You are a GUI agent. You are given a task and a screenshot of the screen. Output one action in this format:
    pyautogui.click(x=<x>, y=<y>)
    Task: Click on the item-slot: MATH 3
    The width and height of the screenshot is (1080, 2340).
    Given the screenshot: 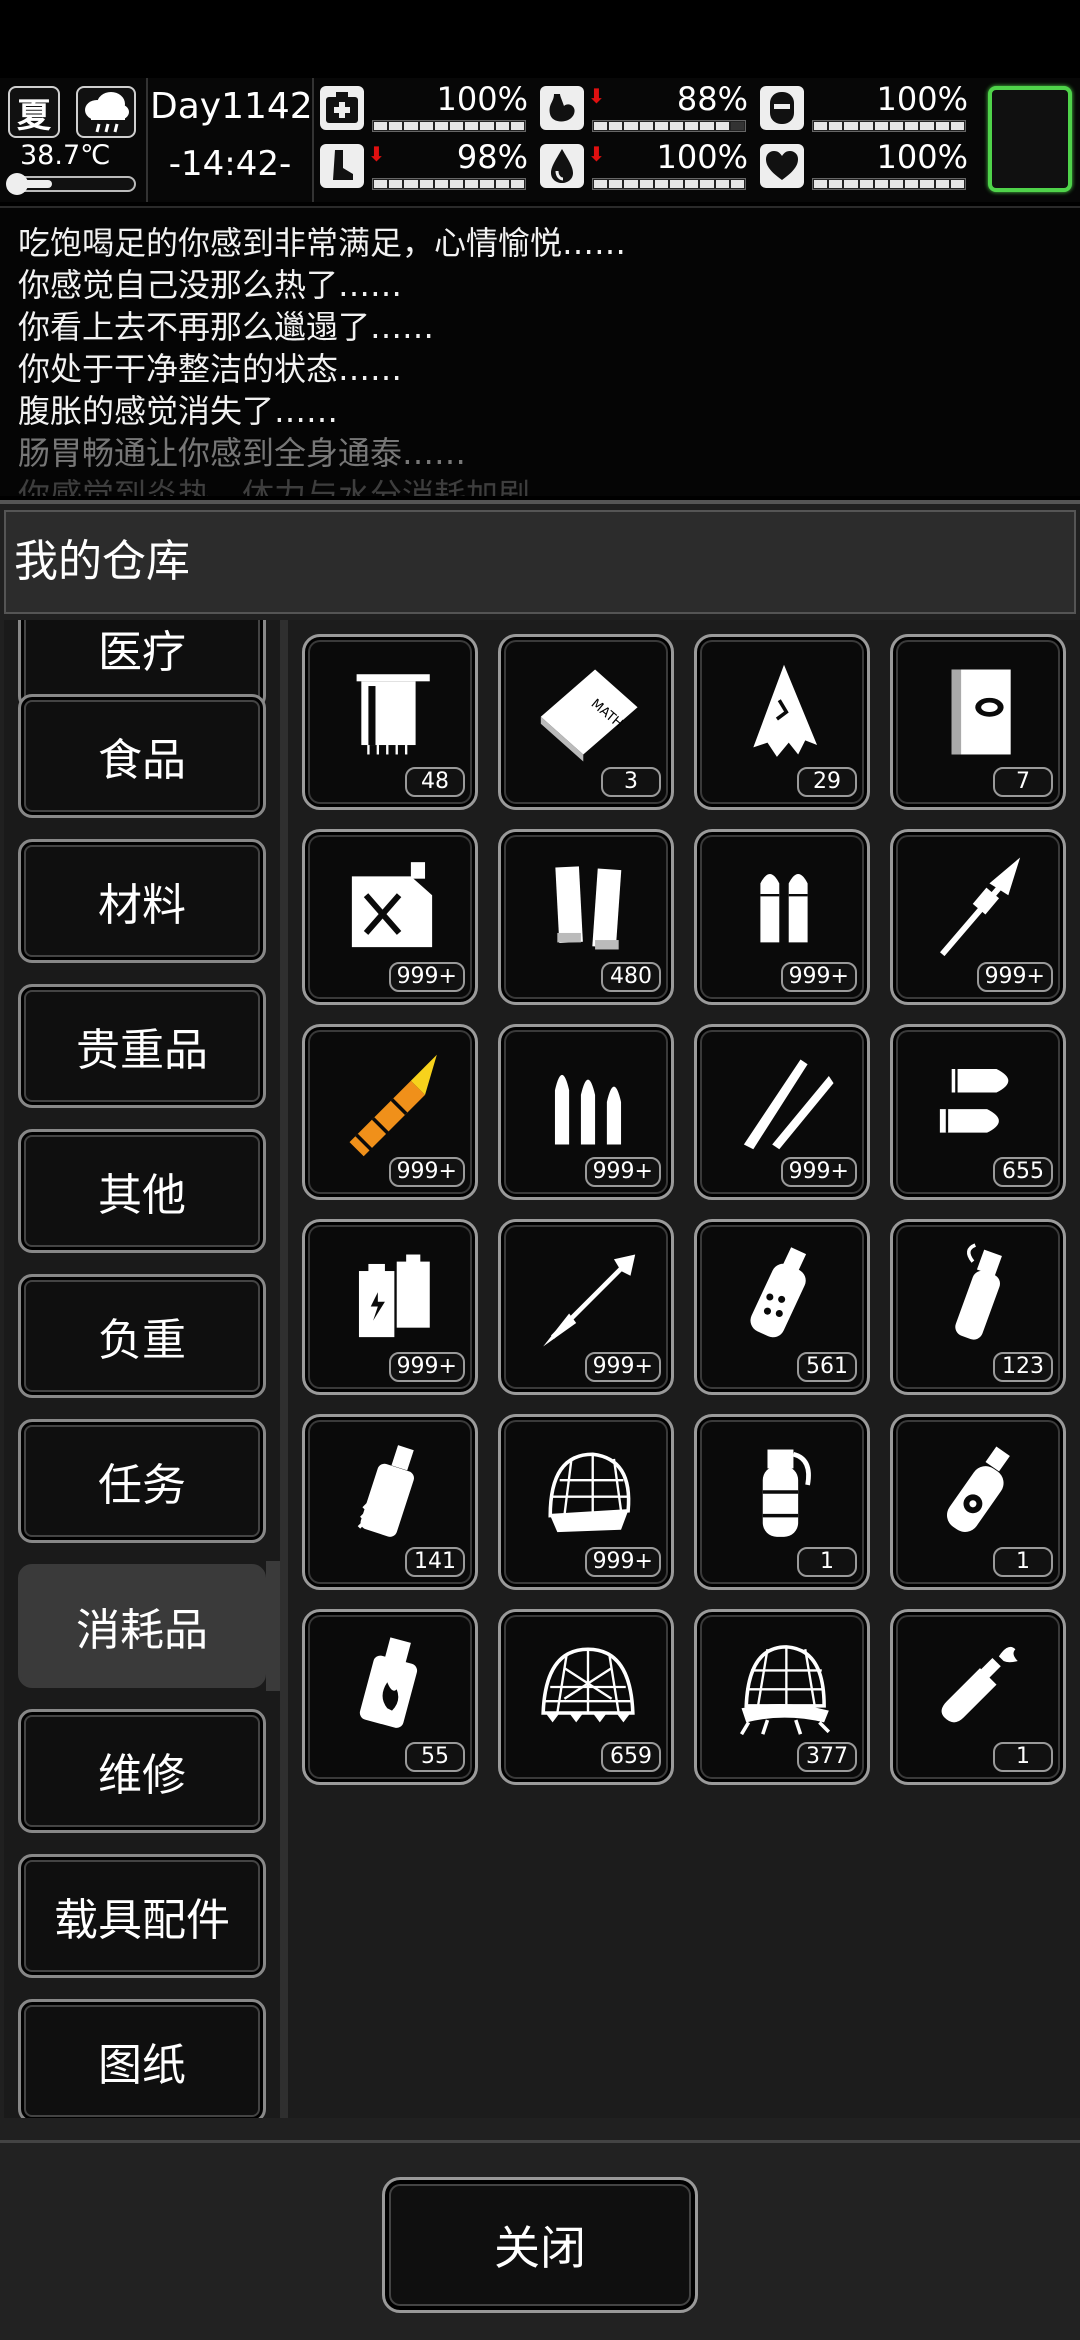 What is the action you would take?
    pyautogui.click(x=586, y=722)
    